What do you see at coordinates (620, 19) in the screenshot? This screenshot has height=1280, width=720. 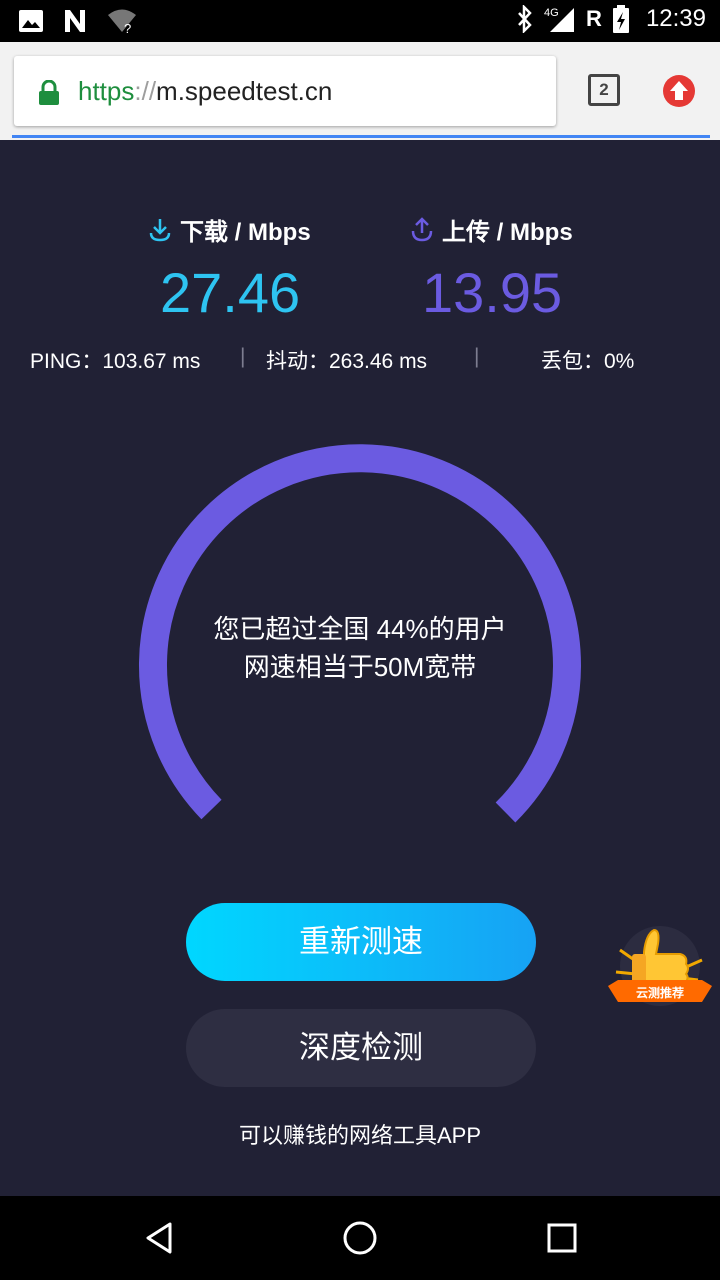 I see `battery-charging-icon` at bounding box center [620, 19].